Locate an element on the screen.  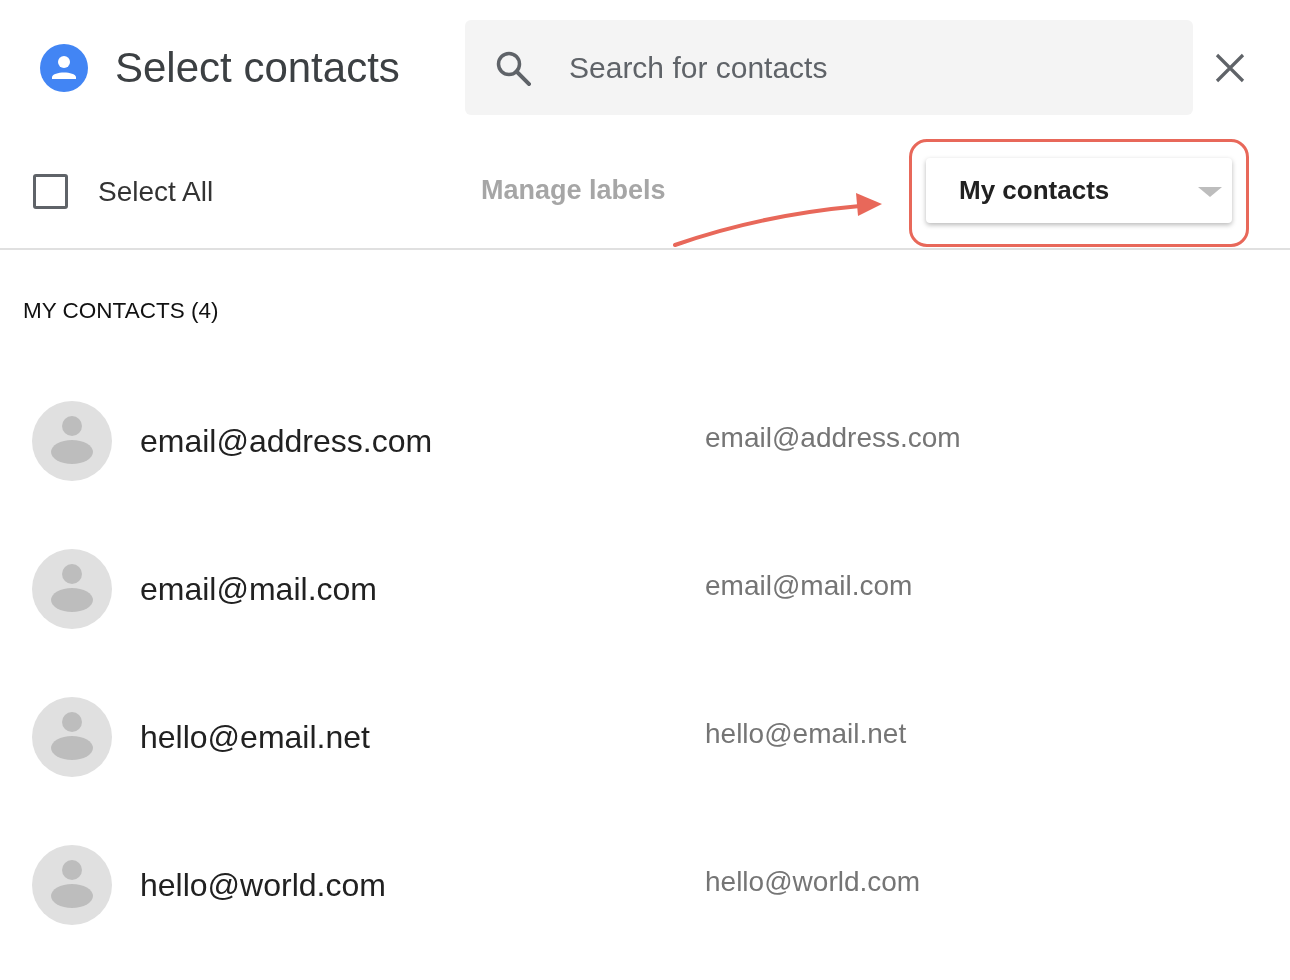
select-all-checkbox is located at coordinates (50, 191).